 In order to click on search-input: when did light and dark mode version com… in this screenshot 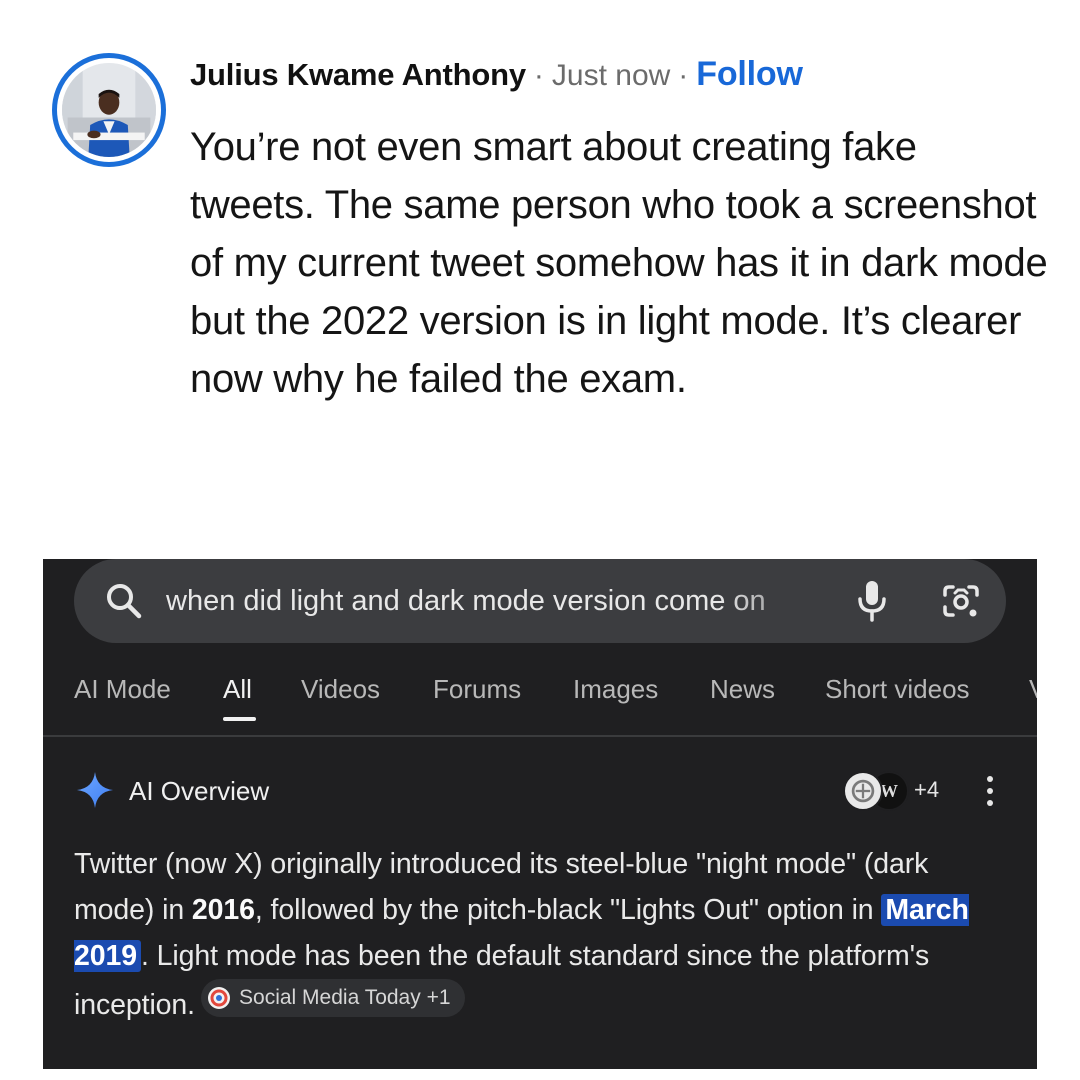, I will do `click(496, 601)`.